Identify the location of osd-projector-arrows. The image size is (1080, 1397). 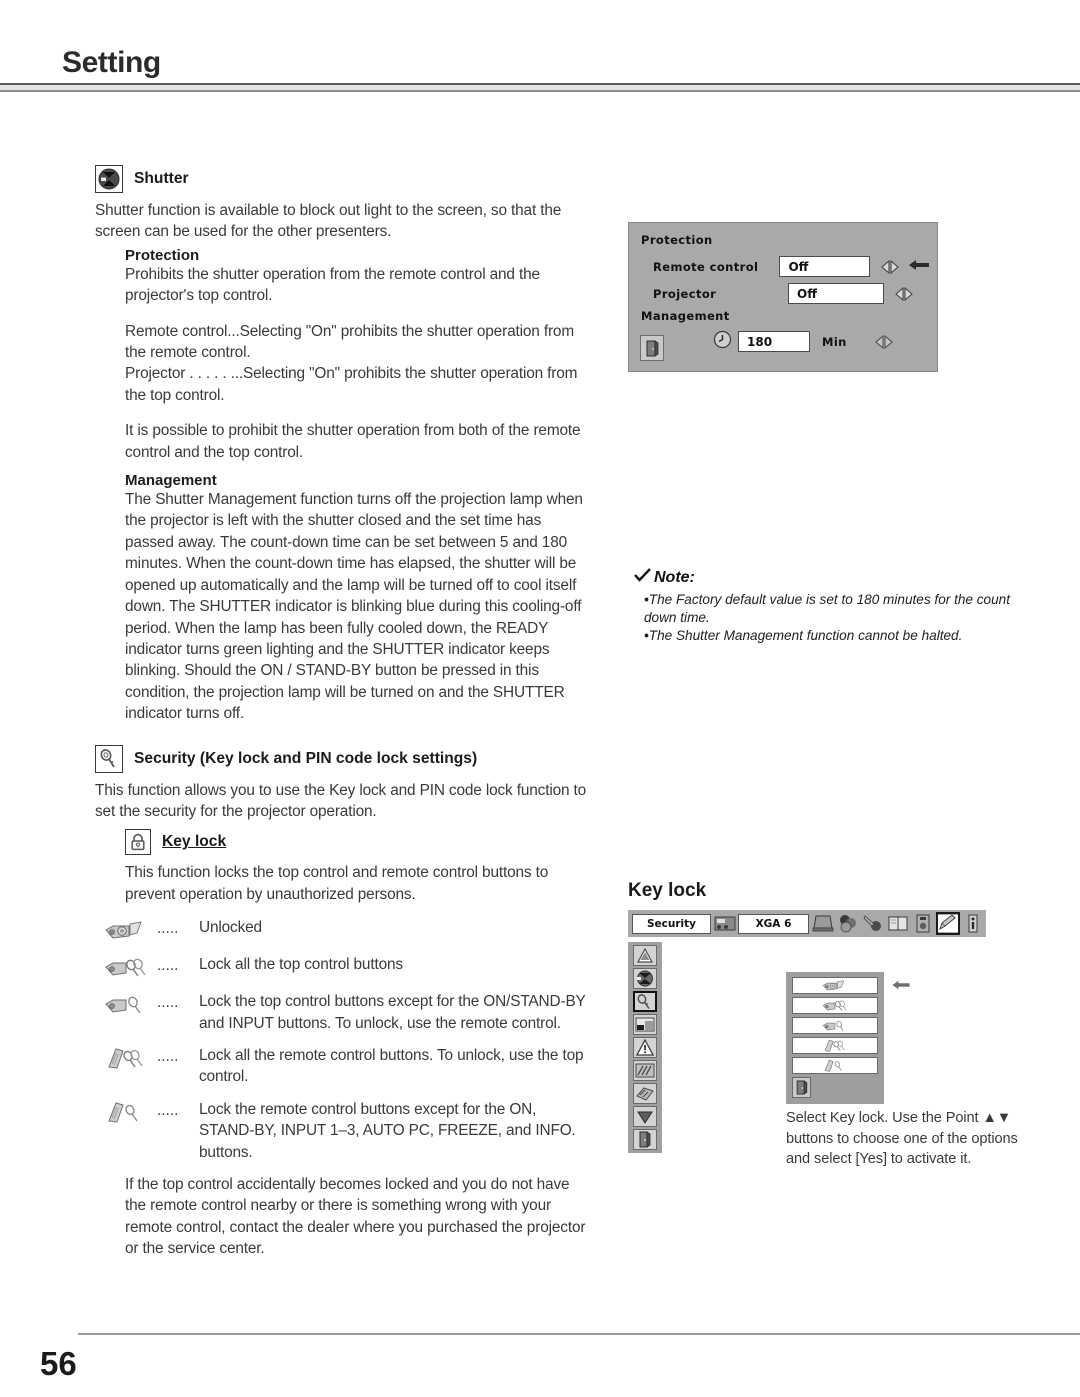
(904, 293).